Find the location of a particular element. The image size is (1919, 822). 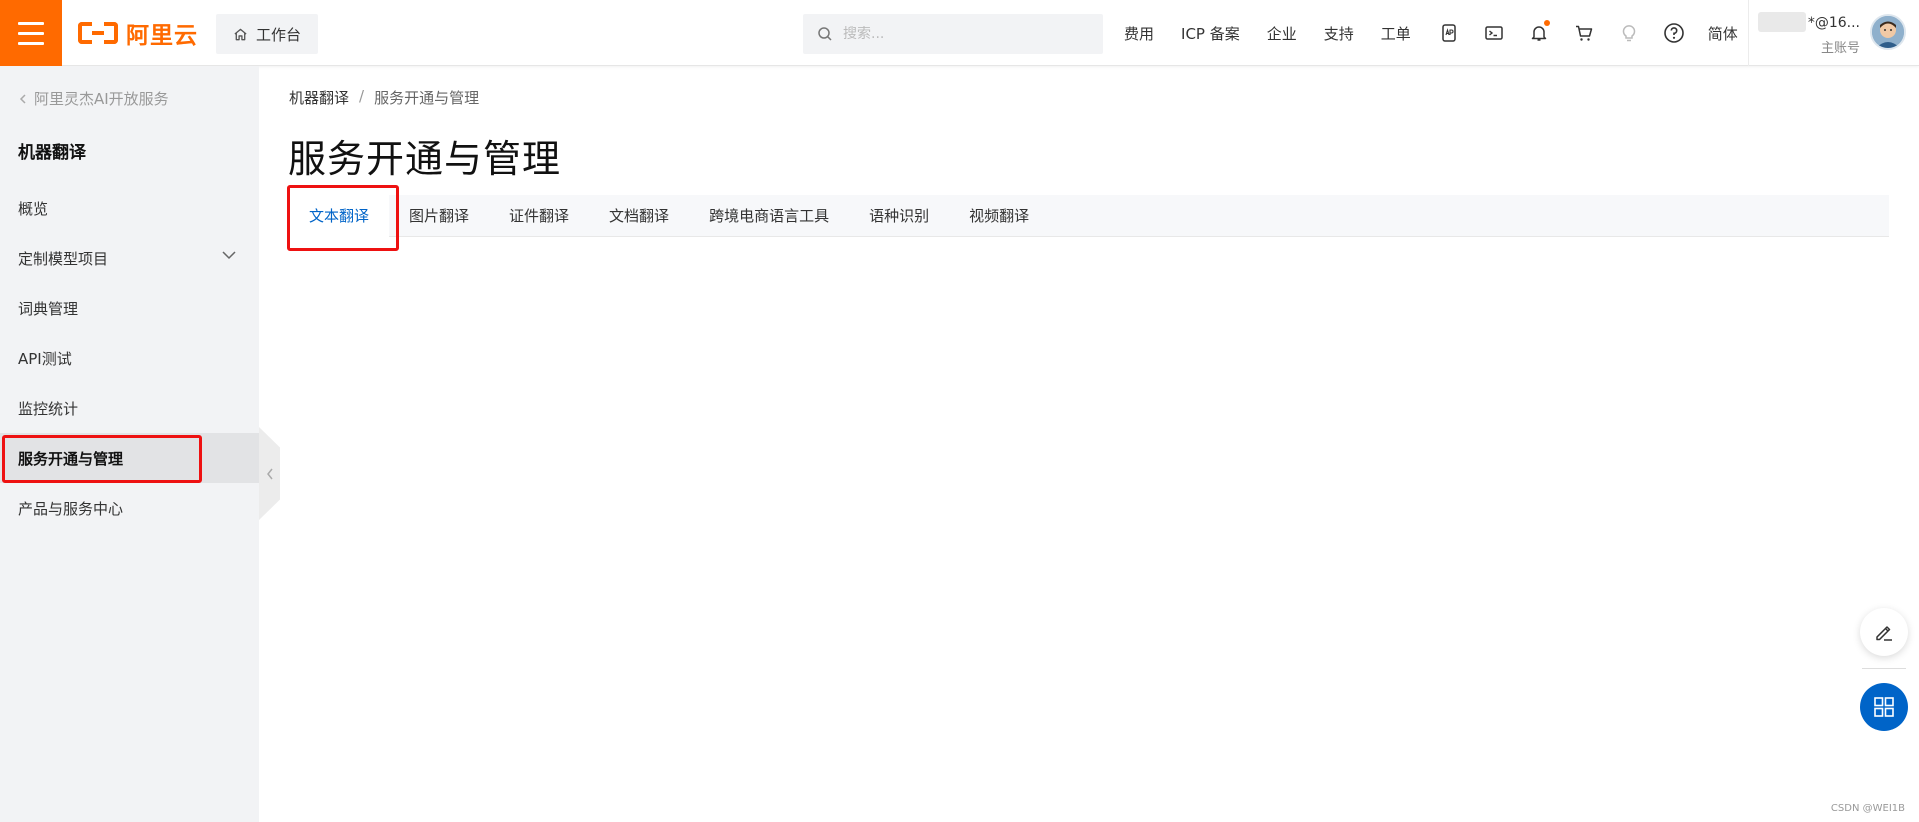

tab-language-detection: 语种识别 is located at coordinates (899, 216).